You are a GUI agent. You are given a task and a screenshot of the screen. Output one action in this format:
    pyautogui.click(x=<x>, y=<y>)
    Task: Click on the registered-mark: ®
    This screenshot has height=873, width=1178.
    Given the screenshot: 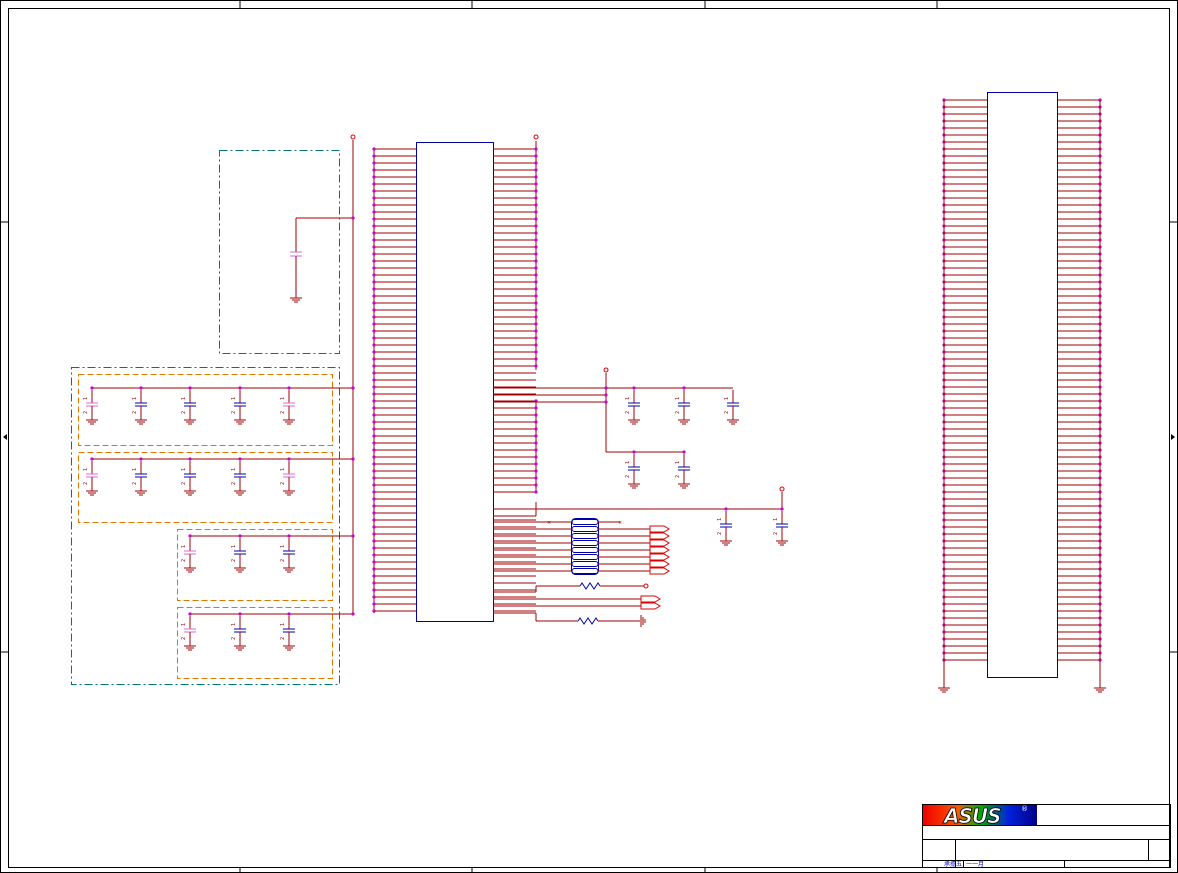 What is the action you would take?
    pyautogui.click(x=1024, y=809)
    